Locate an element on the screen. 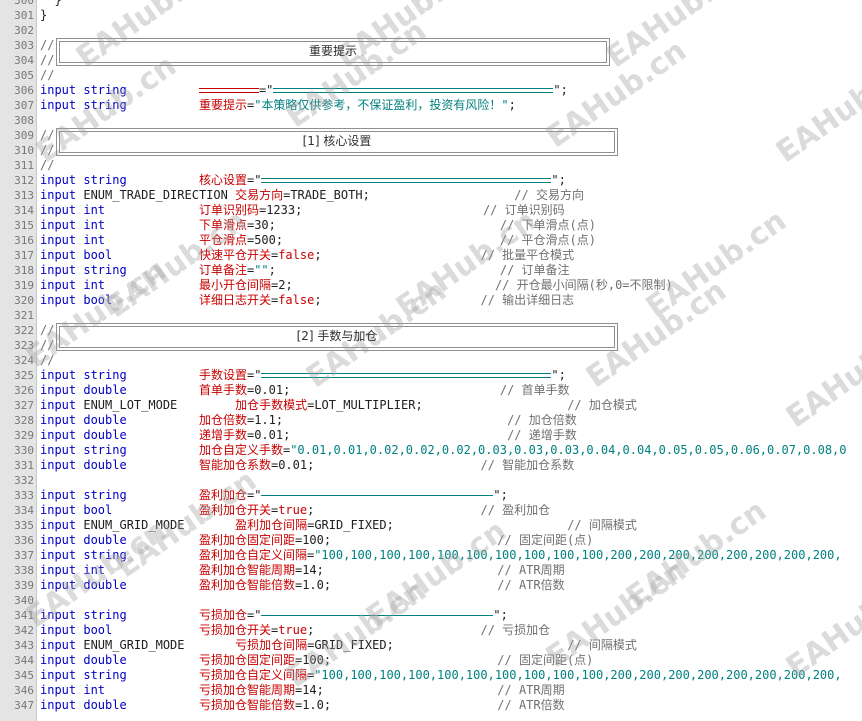 This screenshot has width=862, height=721. variable-name: 盈利加仓固定间距 is located at coordinates (246, 540).